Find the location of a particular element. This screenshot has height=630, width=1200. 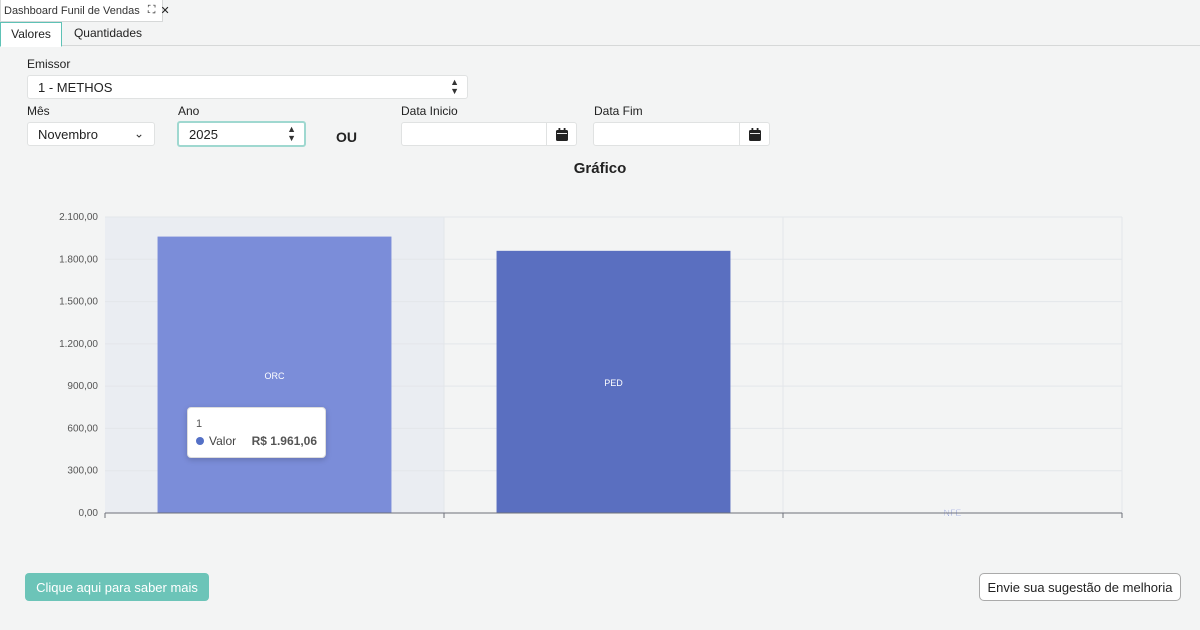

ano-input: 2025 ▲ ▼ is located at coordinates (241, 134).